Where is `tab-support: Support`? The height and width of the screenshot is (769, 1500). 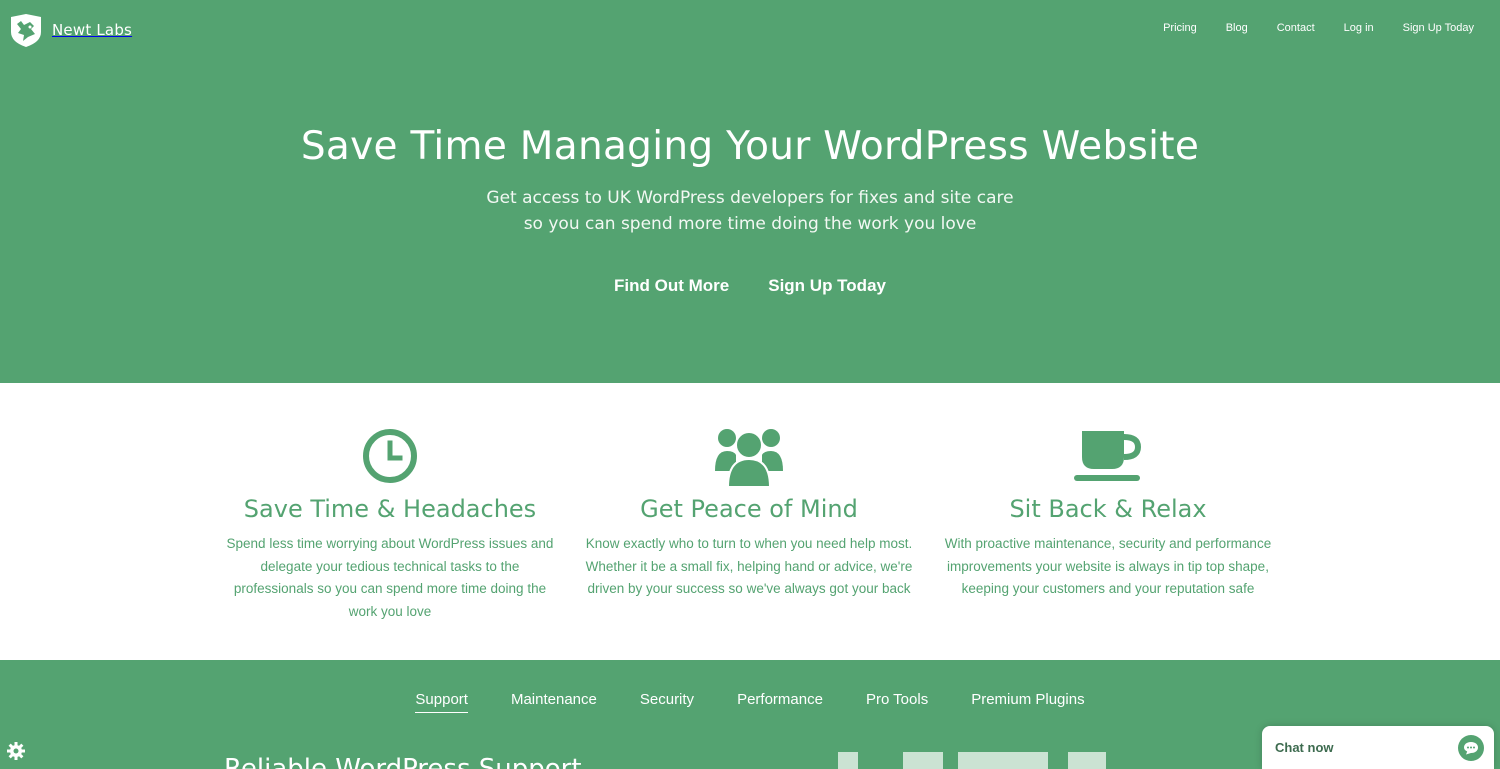
tab-support: Support is located at coordinates (441, 702).